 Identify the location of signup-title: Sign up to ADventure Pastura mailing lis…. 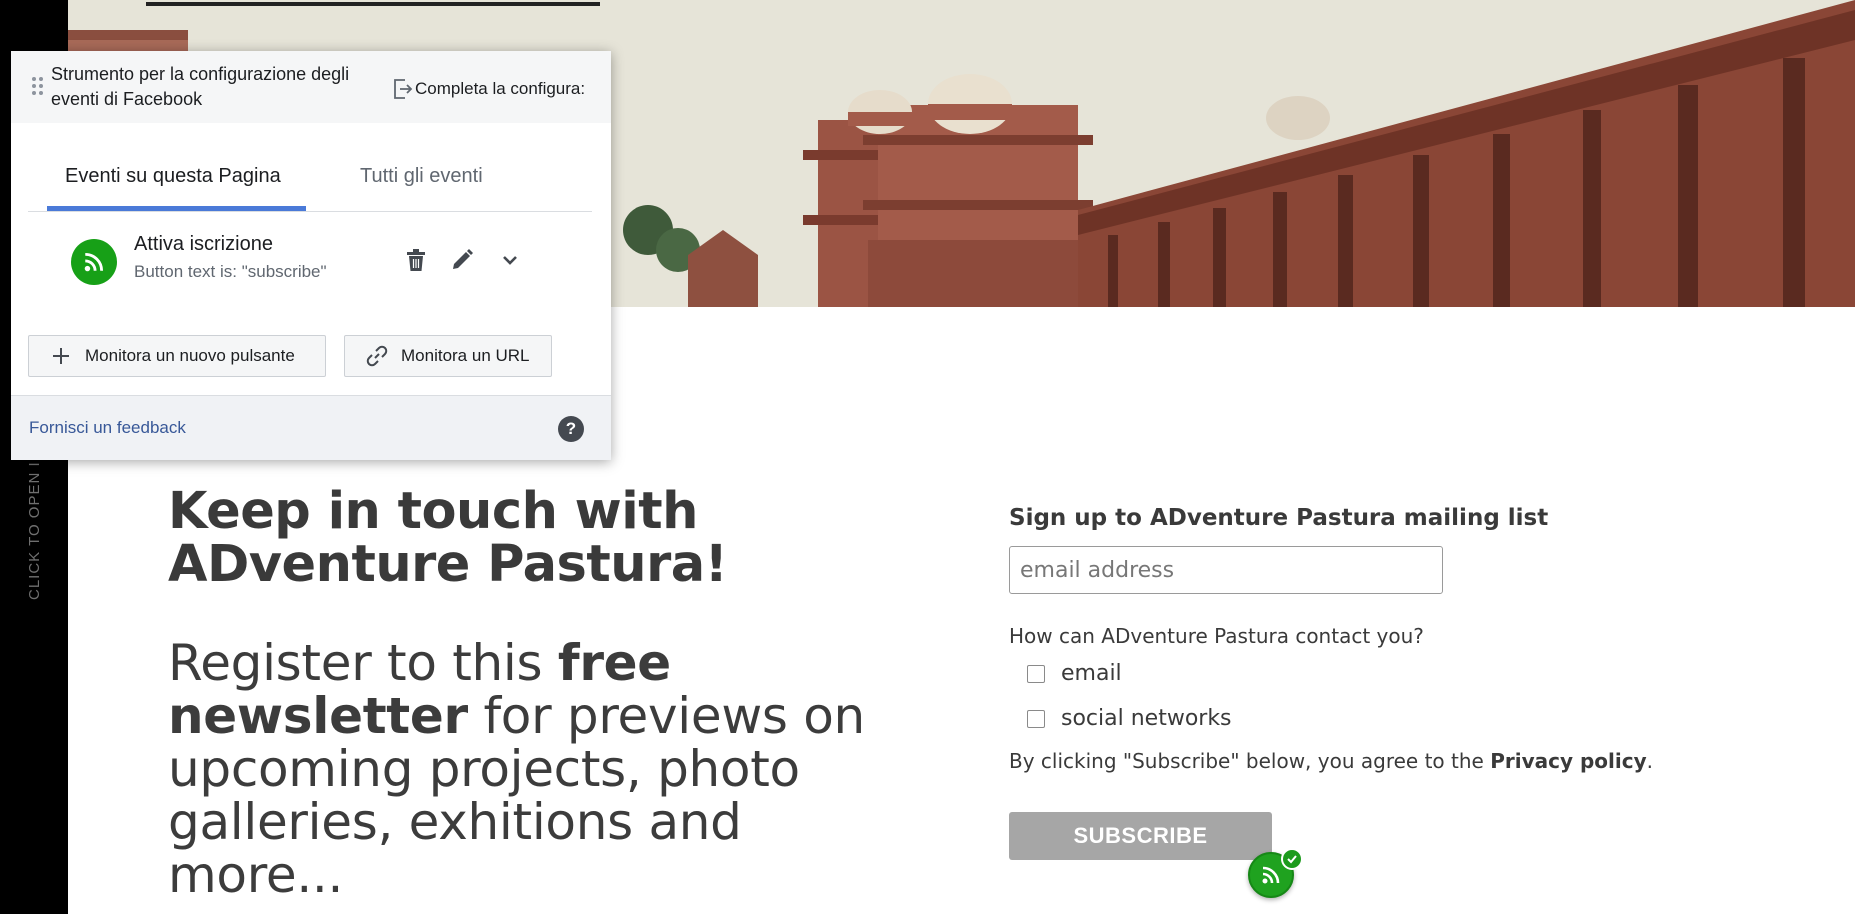
(1279, 518).